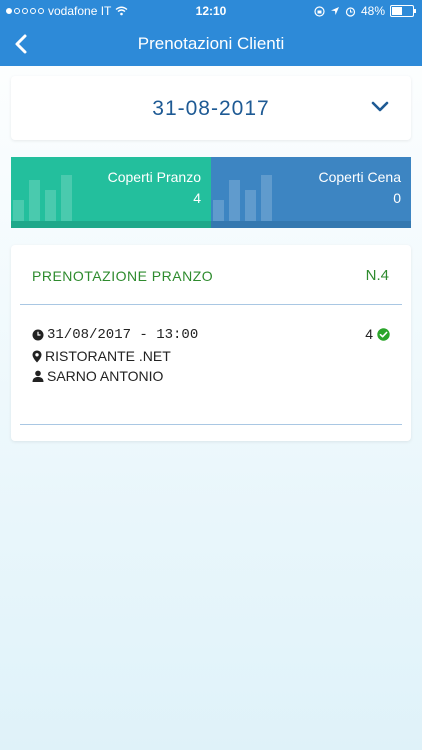 The width and height of the screenshot is (422, 750). Describe the element at coordinates (197, 198) in the screenshot. I see `lunch-covers-value: 4` at that location.